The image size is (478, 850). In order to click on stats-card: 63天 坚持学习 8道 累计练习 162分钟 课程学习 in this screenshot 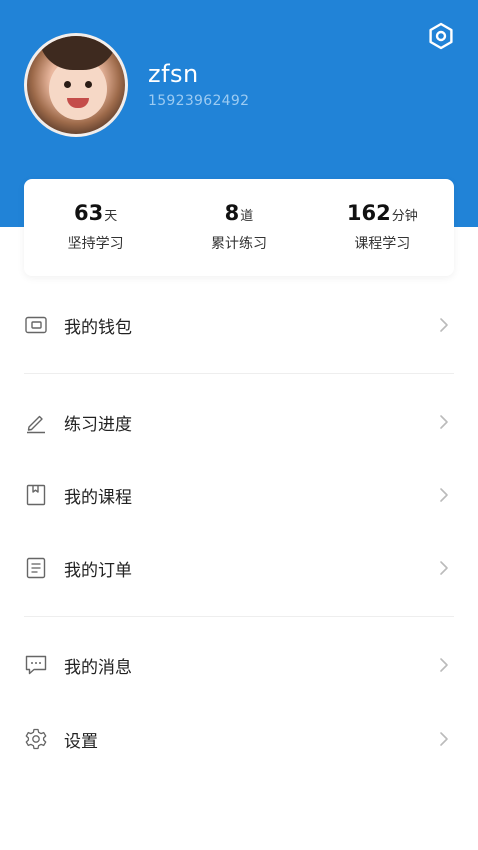, I will do `click(239, 227)`.